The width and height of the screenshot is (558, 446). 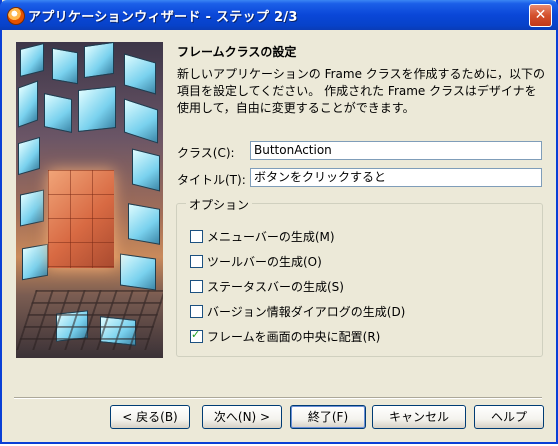 I want to click on option-label: フレームを画面の中央に配置(R), so click(x=294, y=337).